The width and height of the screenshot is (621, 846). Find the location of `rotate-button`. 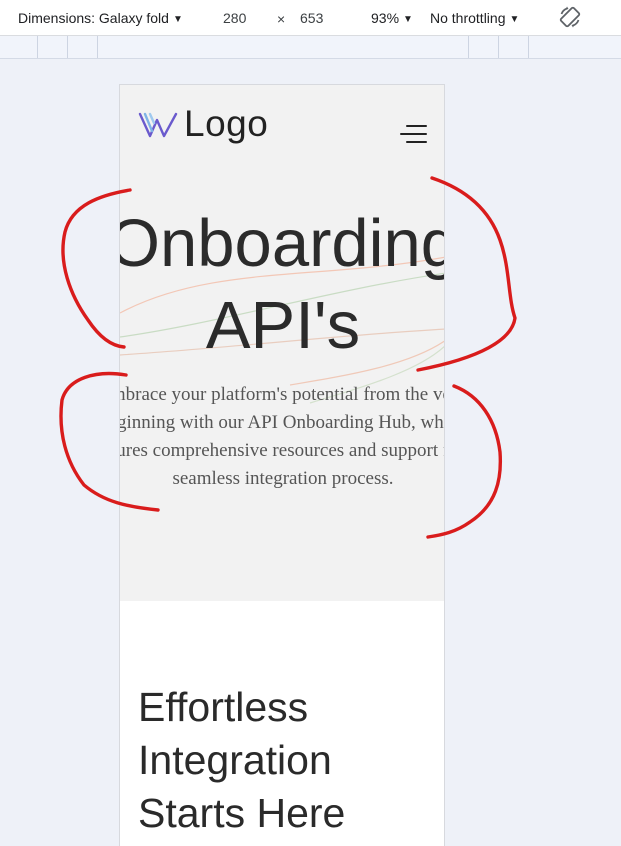

rotate-button is located at coordinates (570, 17).